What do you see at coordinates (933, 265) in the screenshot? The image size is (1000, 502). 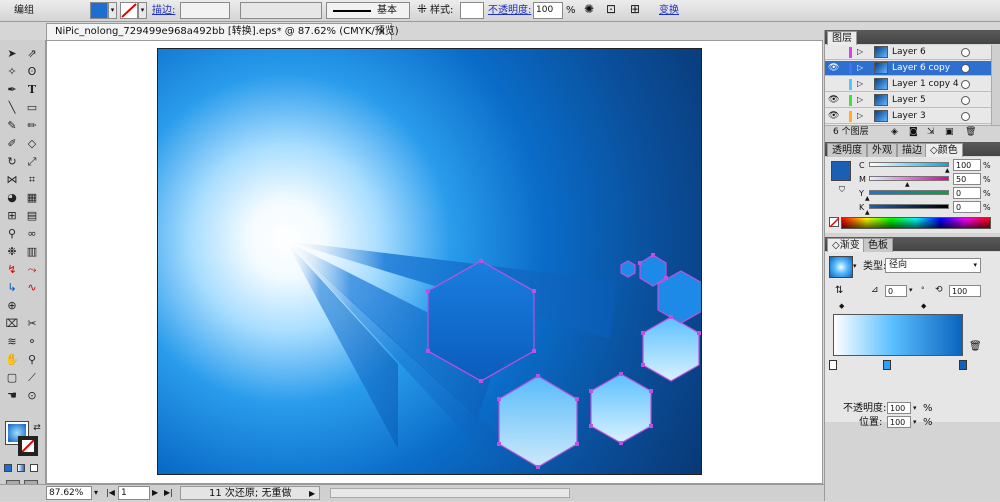 I see `gradient-type-select: 径向 ▾` at bounding box center [933, 265].